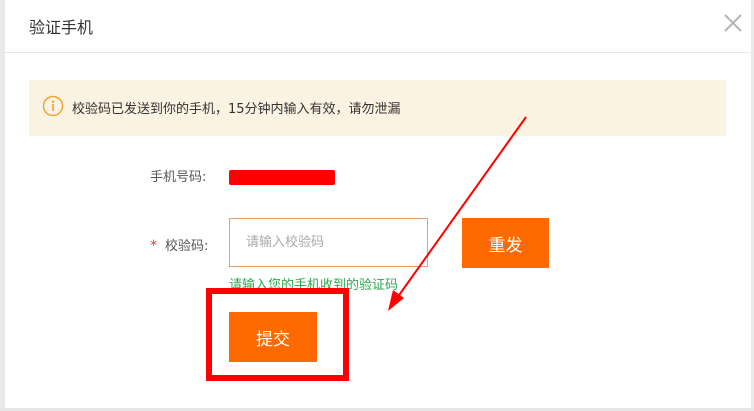  Describe the element at coordinates (457, 213) in the screenshot. I see `annotation-arrow` at that location.